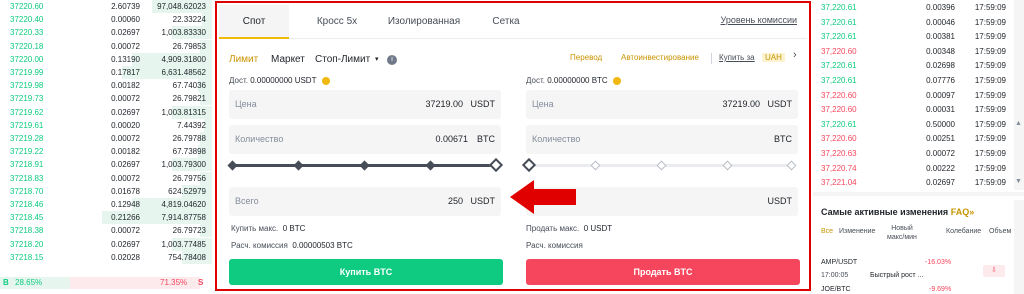 Image resolution: width=1024 pixels, height=294 pixels. What do you see at coordinates (106, 112) in the screenshot?
I see `order-book-row: 37219.62 0.02697 1,003.81315` at bounding box center [106, 112].